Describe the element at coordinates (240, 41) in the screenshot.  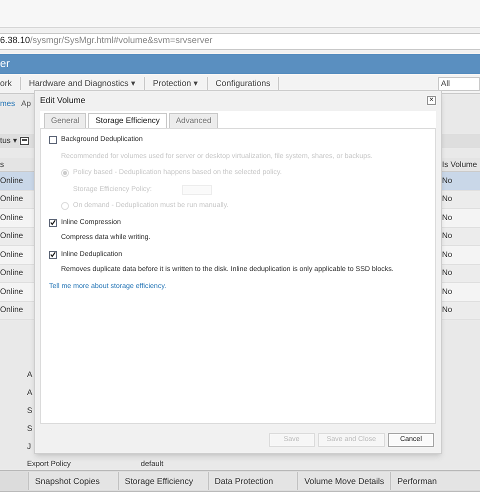
I see `address-bar: 6.38.10/sysmgr/SysMgr.html#volume&svm=srvserver` at that location.